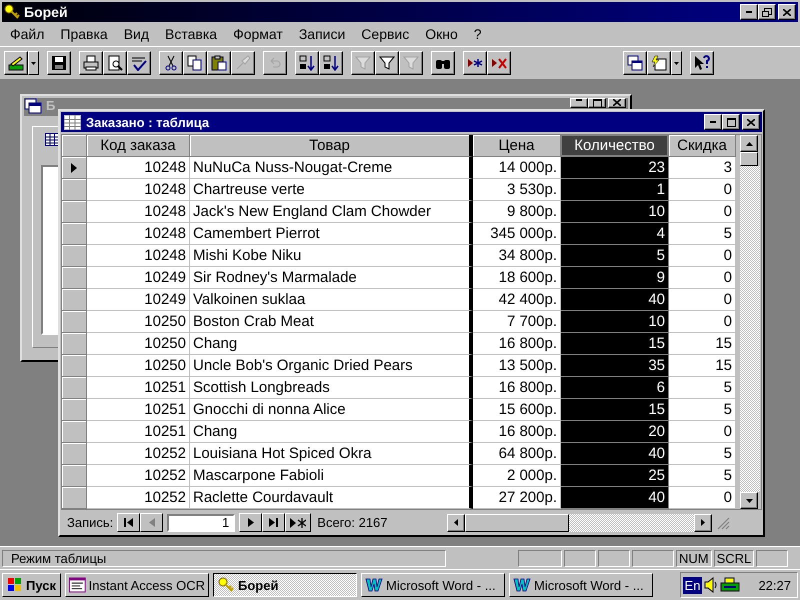 Image resolution: width=800 pixels, height=600 pixels. I want to click on table-cell: Uncle Bob's Organic Dried Pears, so click(331, 366).